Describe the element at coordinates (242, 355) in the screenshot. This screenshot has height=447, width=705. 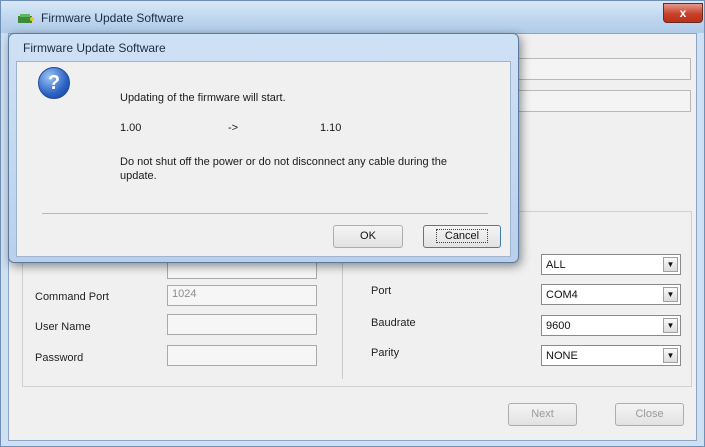
I see `password-input` at that location.